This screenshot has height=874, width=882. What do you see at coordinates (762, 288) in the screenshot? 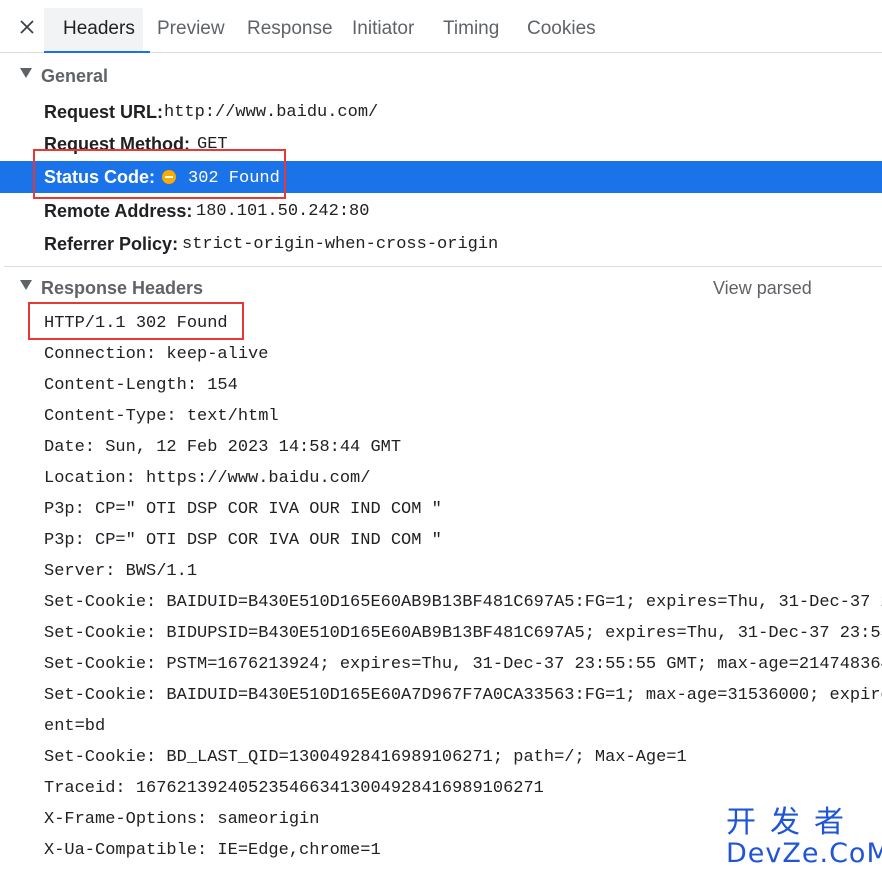
I see `view-parsed-link: View parsed` at bounding box center [762, 288].